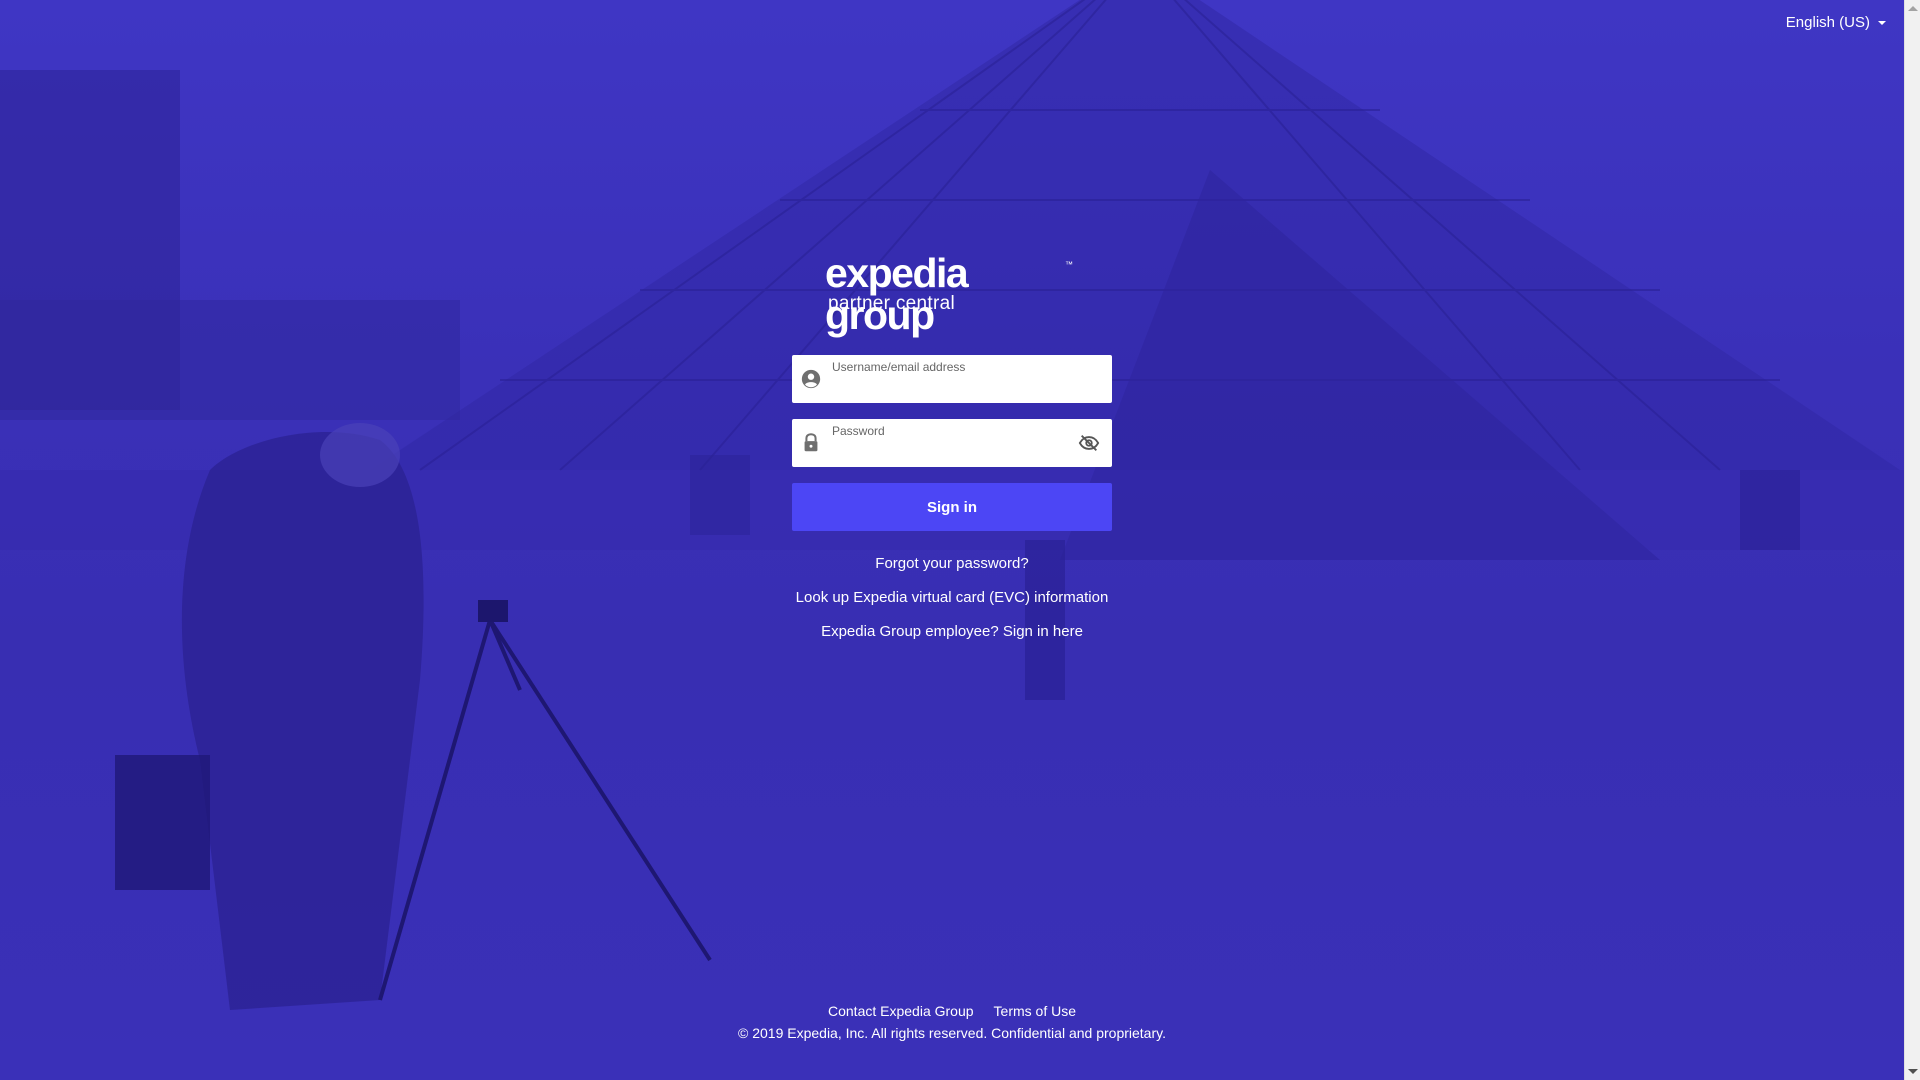  I want to click on contact-link: Contact Expedia Group, so click(901, 1011).